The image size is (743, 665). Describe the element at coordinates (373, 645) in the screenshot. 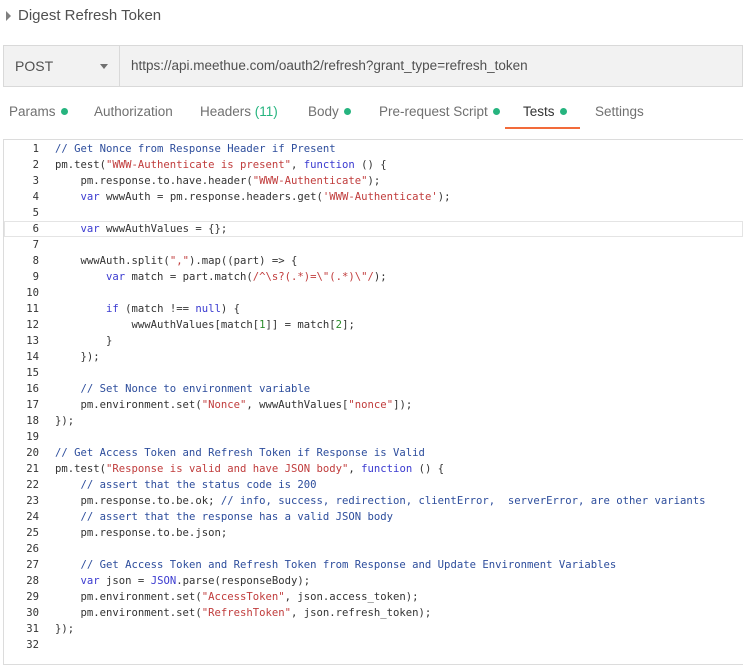

I see `code-line: 32` at that location.